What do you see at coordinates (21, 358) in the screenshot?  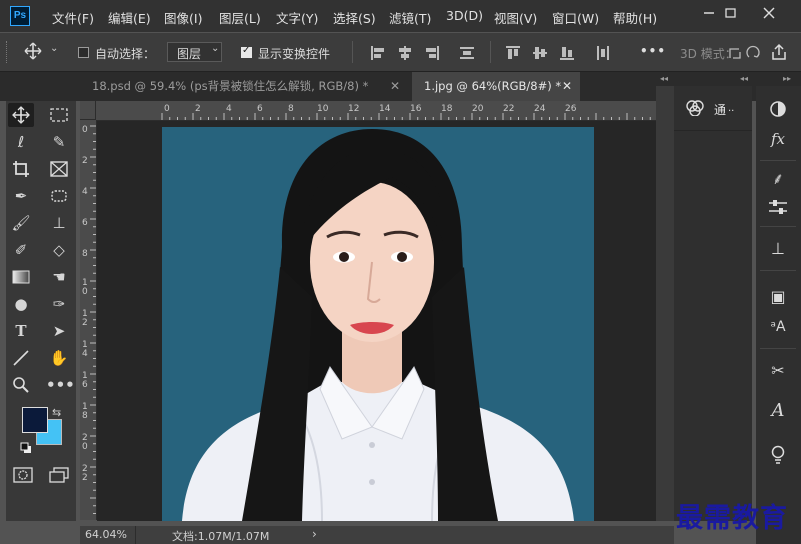 I see `line-tool-icon` at bounding box center [21, 358].